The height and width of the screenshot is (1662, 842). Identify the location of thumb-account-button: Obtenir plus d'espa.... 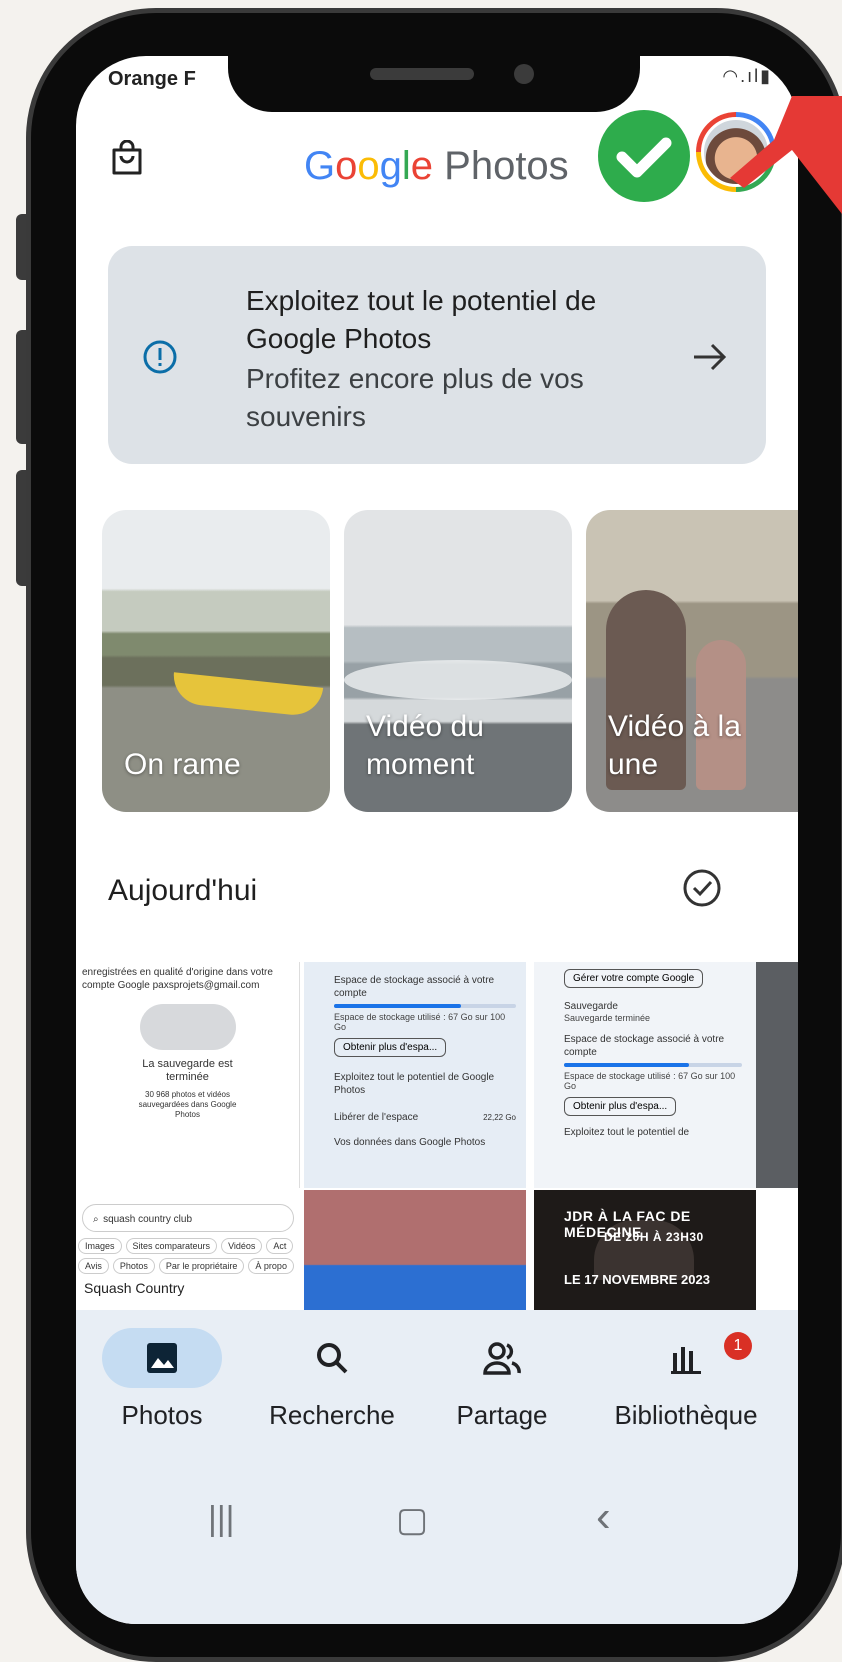
(620, 1106).